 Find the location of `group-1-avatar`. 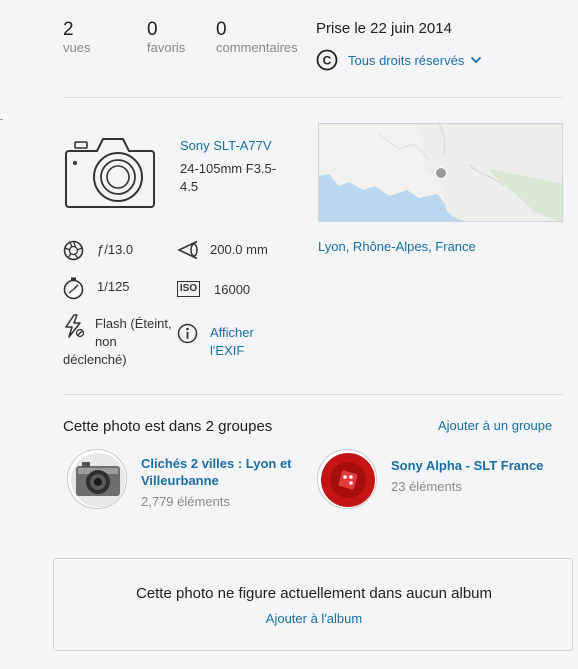

group-1-avatar is located at coordinates (97, 479).